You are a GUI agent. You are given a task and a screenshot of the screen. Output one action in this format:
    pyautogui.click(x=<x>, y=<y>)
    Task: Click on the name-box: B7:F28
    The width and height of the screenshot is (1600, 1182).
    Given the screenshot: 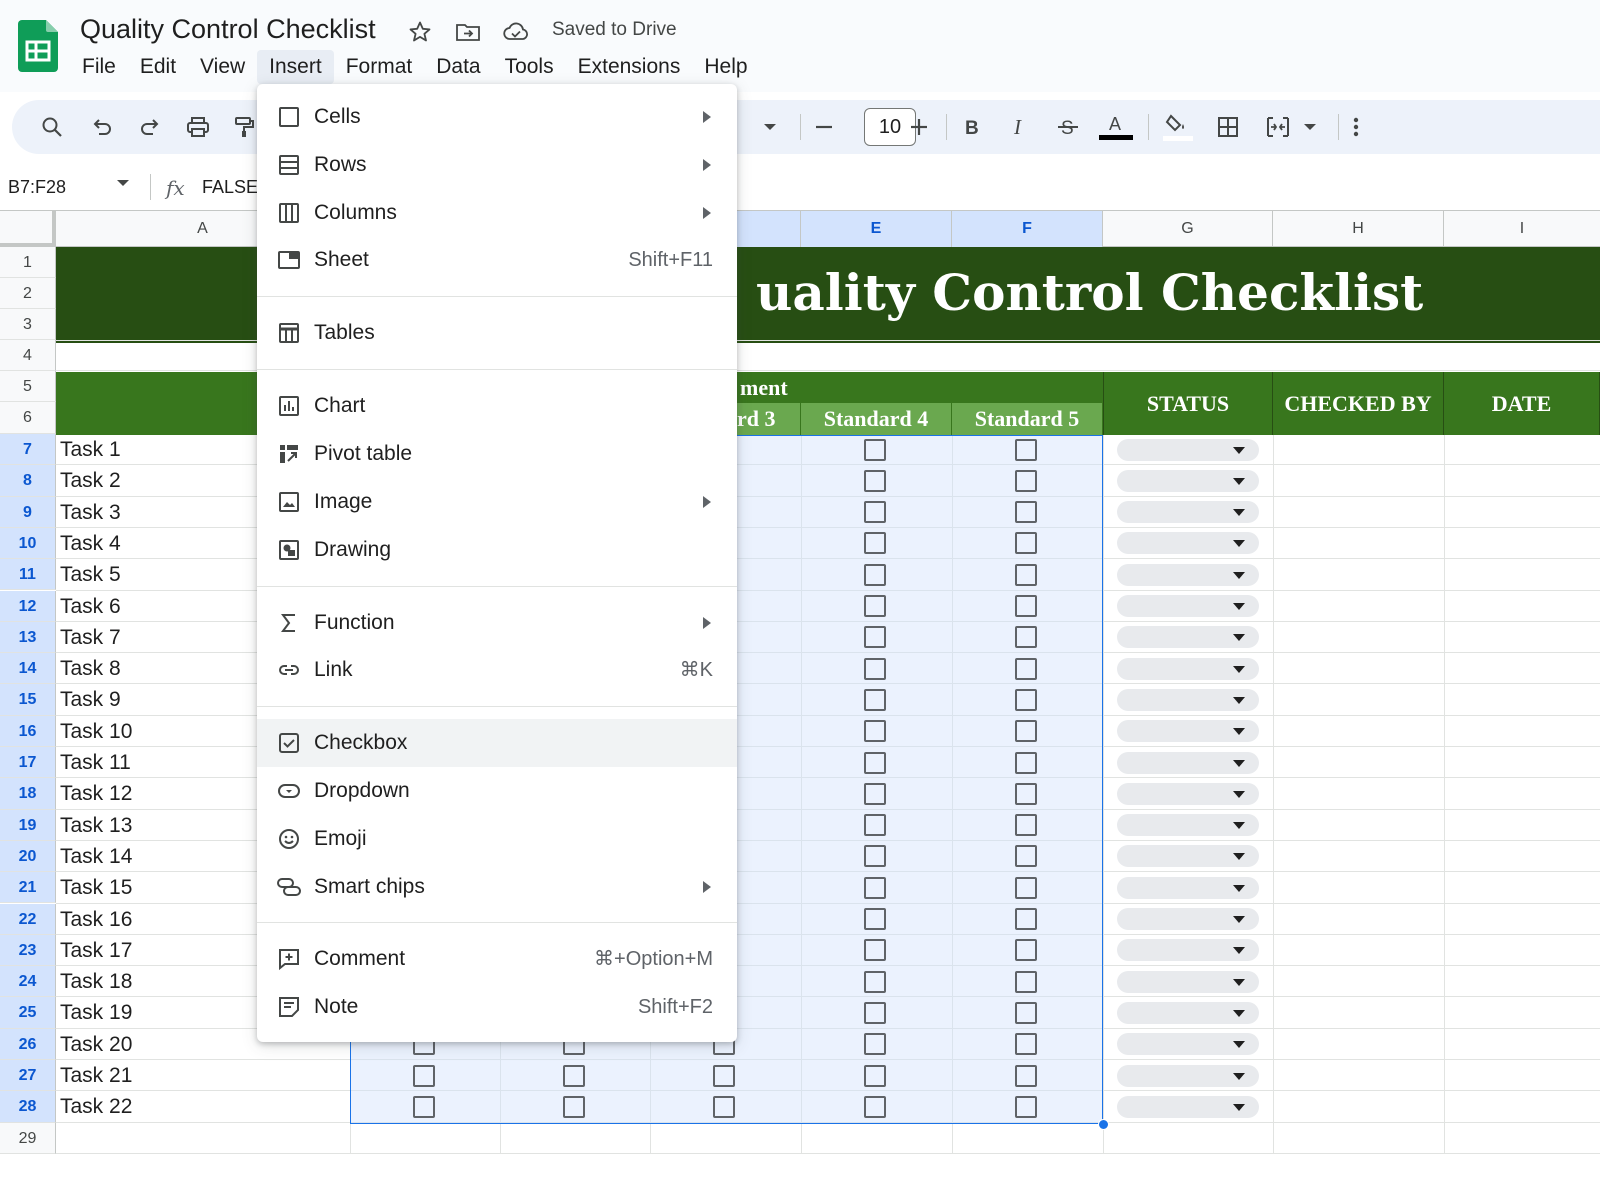 What is the action you would take?
    pyautogui.click(x=37, y=187)
    